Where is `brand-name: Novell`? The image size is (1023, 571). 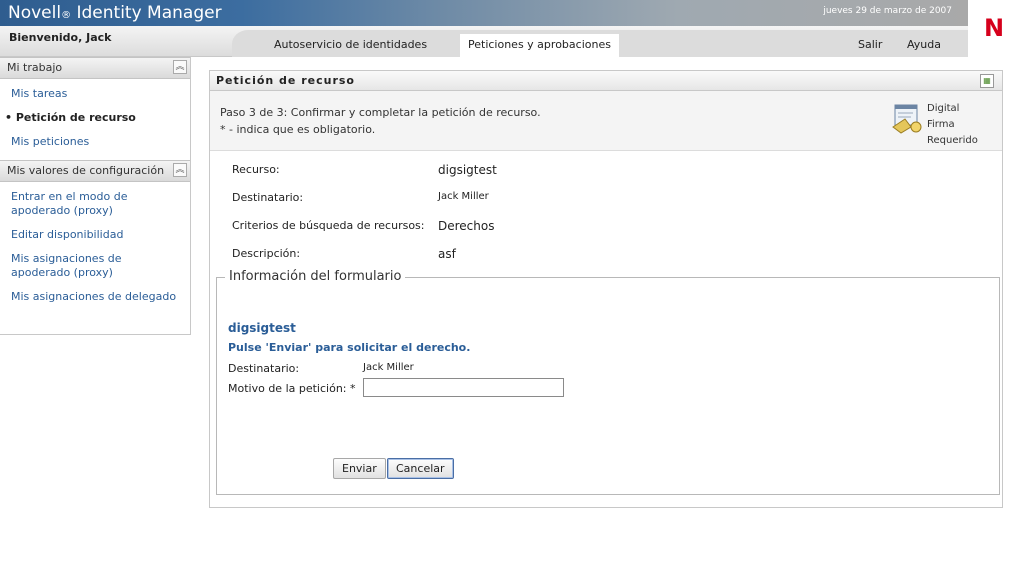 brand-name: Novell is located at coordinates (35, 13).